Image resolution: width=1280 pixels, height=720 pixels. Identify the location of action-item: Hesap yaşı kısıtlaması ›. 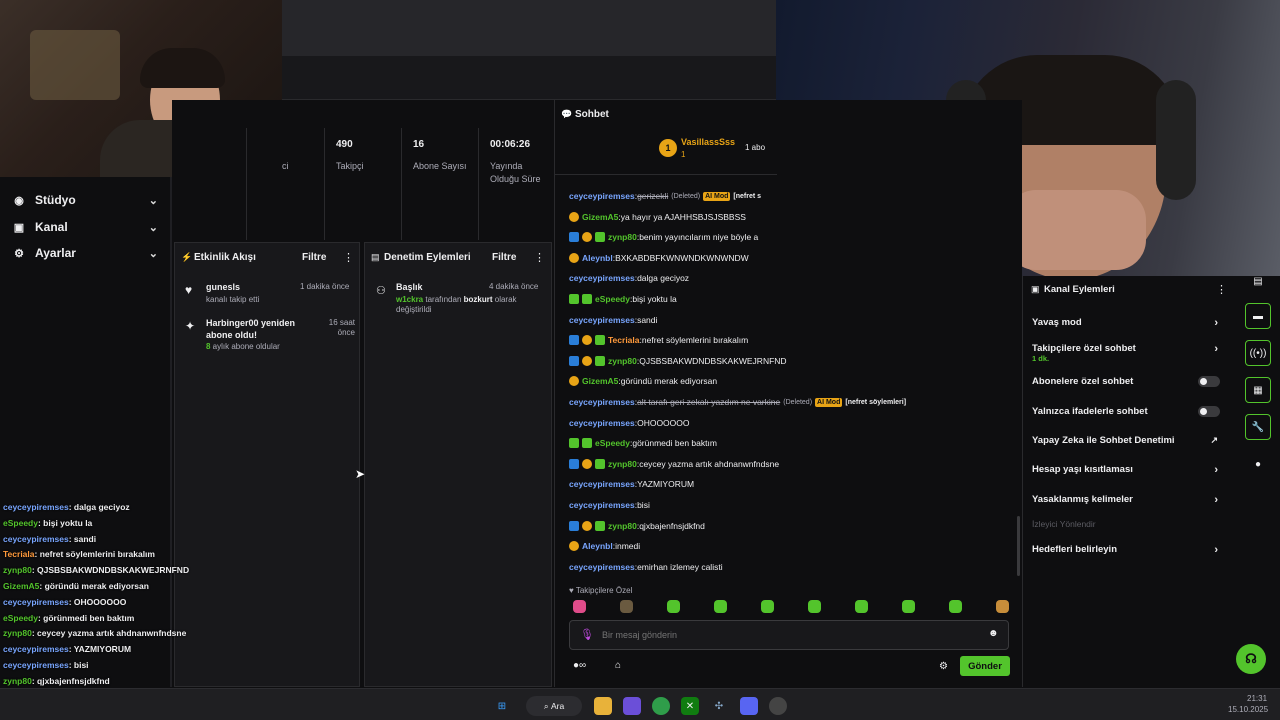
(1130, 470).